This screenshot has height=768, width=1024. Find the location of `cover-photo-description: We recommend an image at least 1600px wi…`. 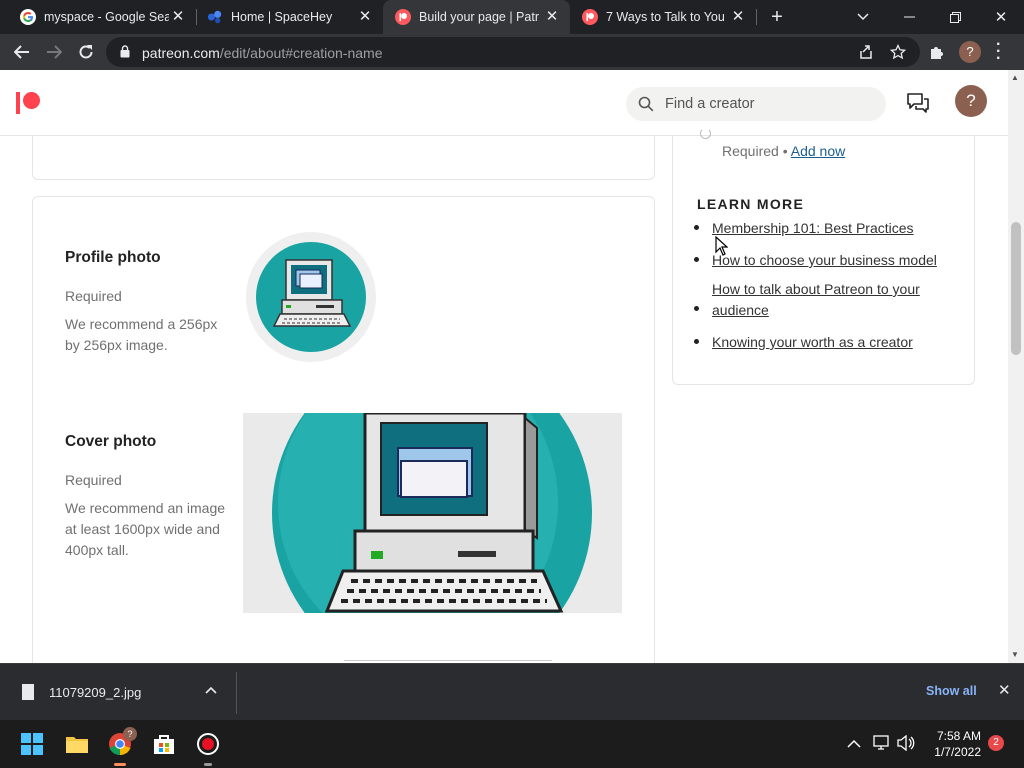

cover-photo-description: We recommend an image at least 1600px wi… is located at coordinates (145, 529).